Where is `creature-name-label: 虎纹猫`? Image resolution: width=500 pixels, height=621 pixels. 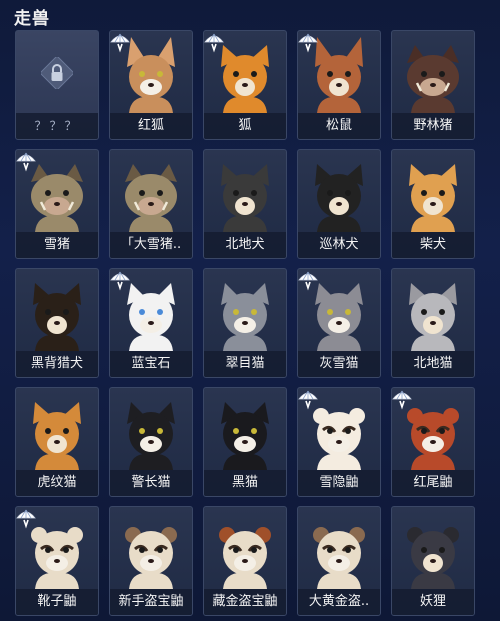
creature-name-label: 虎纹猫 is located at coordinates (57, 483).